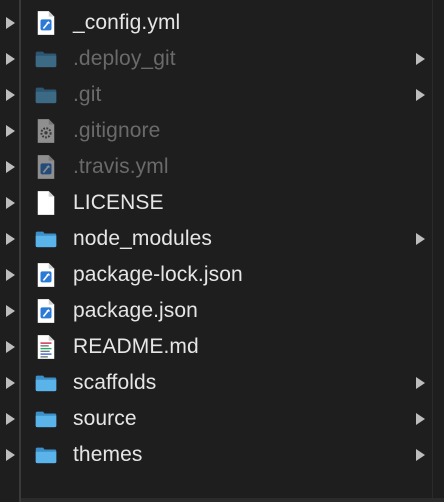 This screenshot has height=502, width=444. Describe the element at coordinates (105, 418) in the screenshot. I see `item-name: source` at that location.